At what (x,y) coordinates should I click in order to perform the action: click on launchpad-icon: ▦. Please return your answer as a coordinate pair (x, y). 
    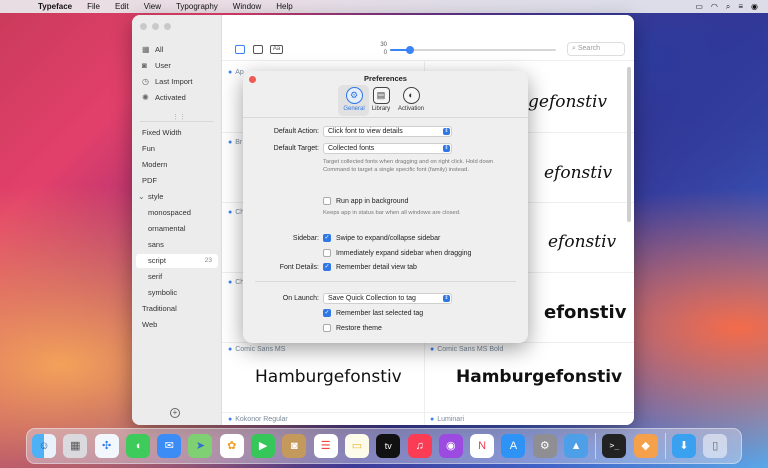
    Looking at the image, I should click on (75, 446).